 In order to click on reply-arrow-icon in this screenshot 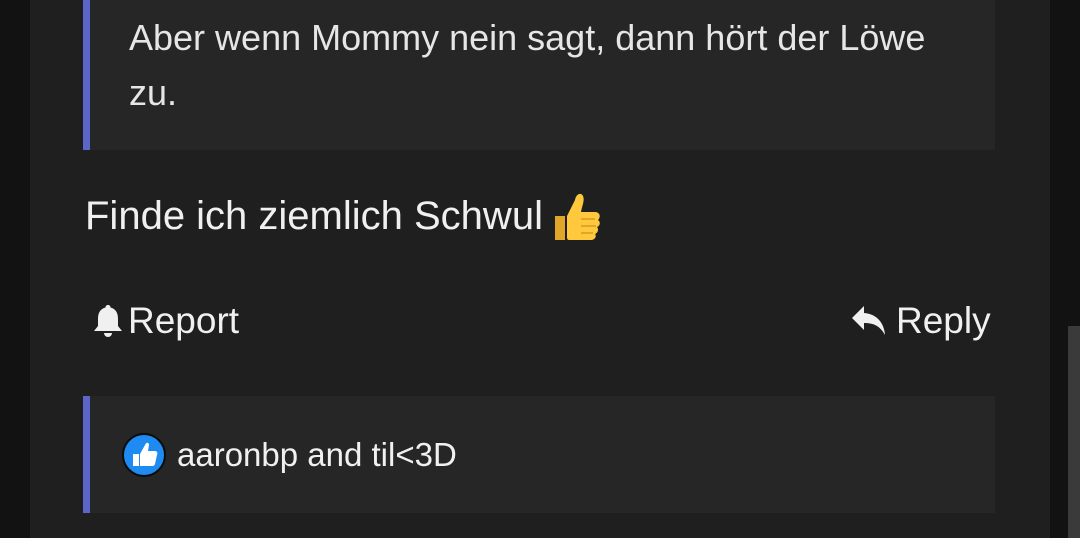, I will do `click(869, 321)`.